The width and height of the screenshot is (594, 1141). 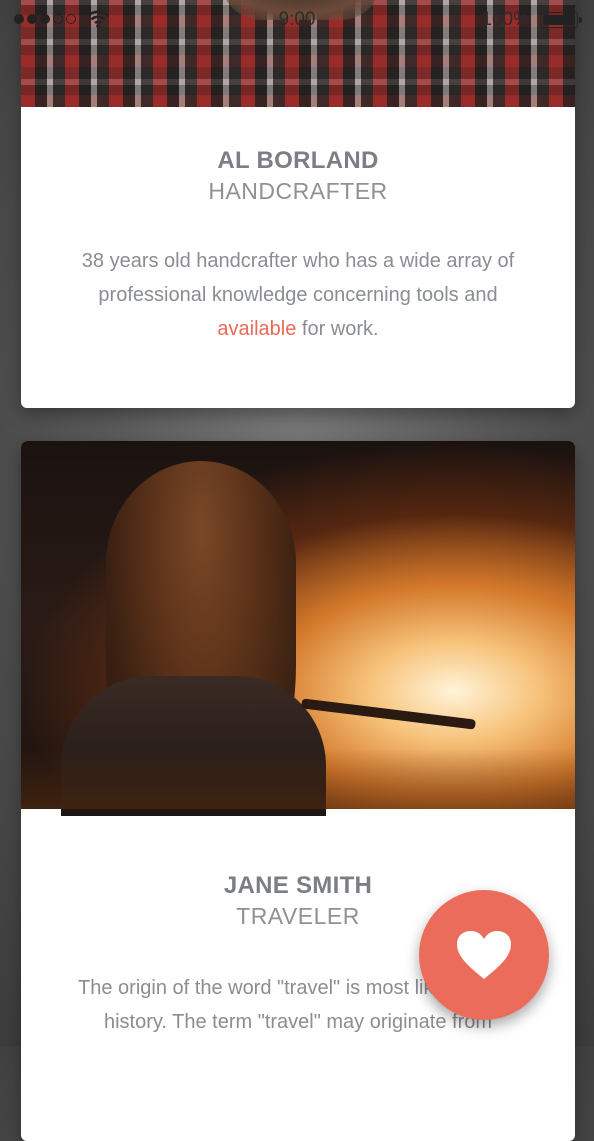 What do you see at coordinates (256, 329) in the screenshot?
I see `availability-link: available` at bounding box center [256, 329].